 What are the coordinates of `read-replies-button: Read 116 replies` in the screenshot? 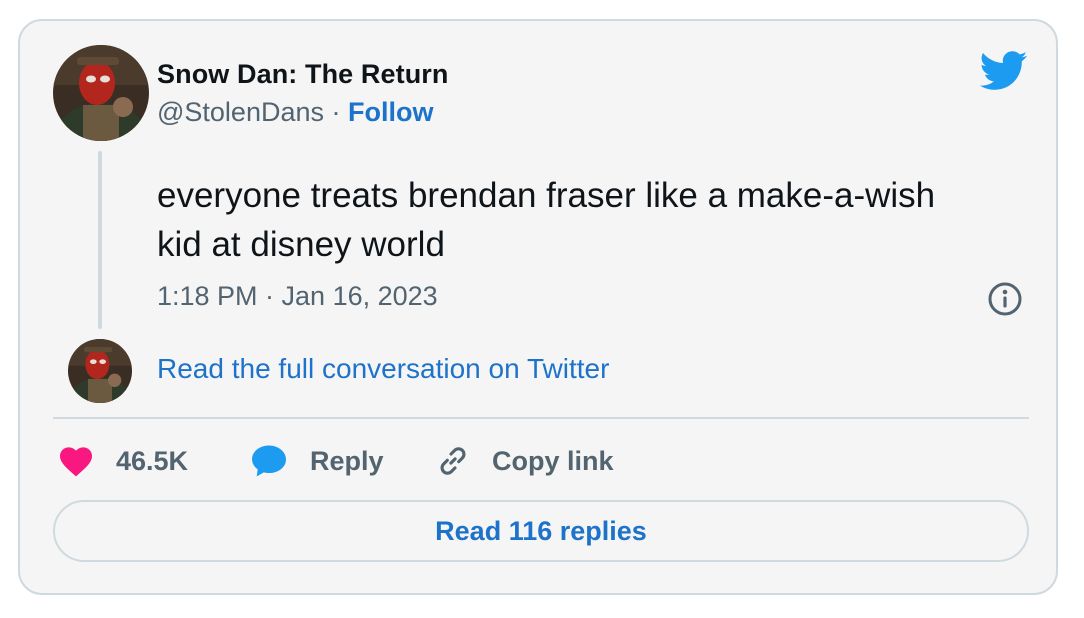 It's located at (541, 531).